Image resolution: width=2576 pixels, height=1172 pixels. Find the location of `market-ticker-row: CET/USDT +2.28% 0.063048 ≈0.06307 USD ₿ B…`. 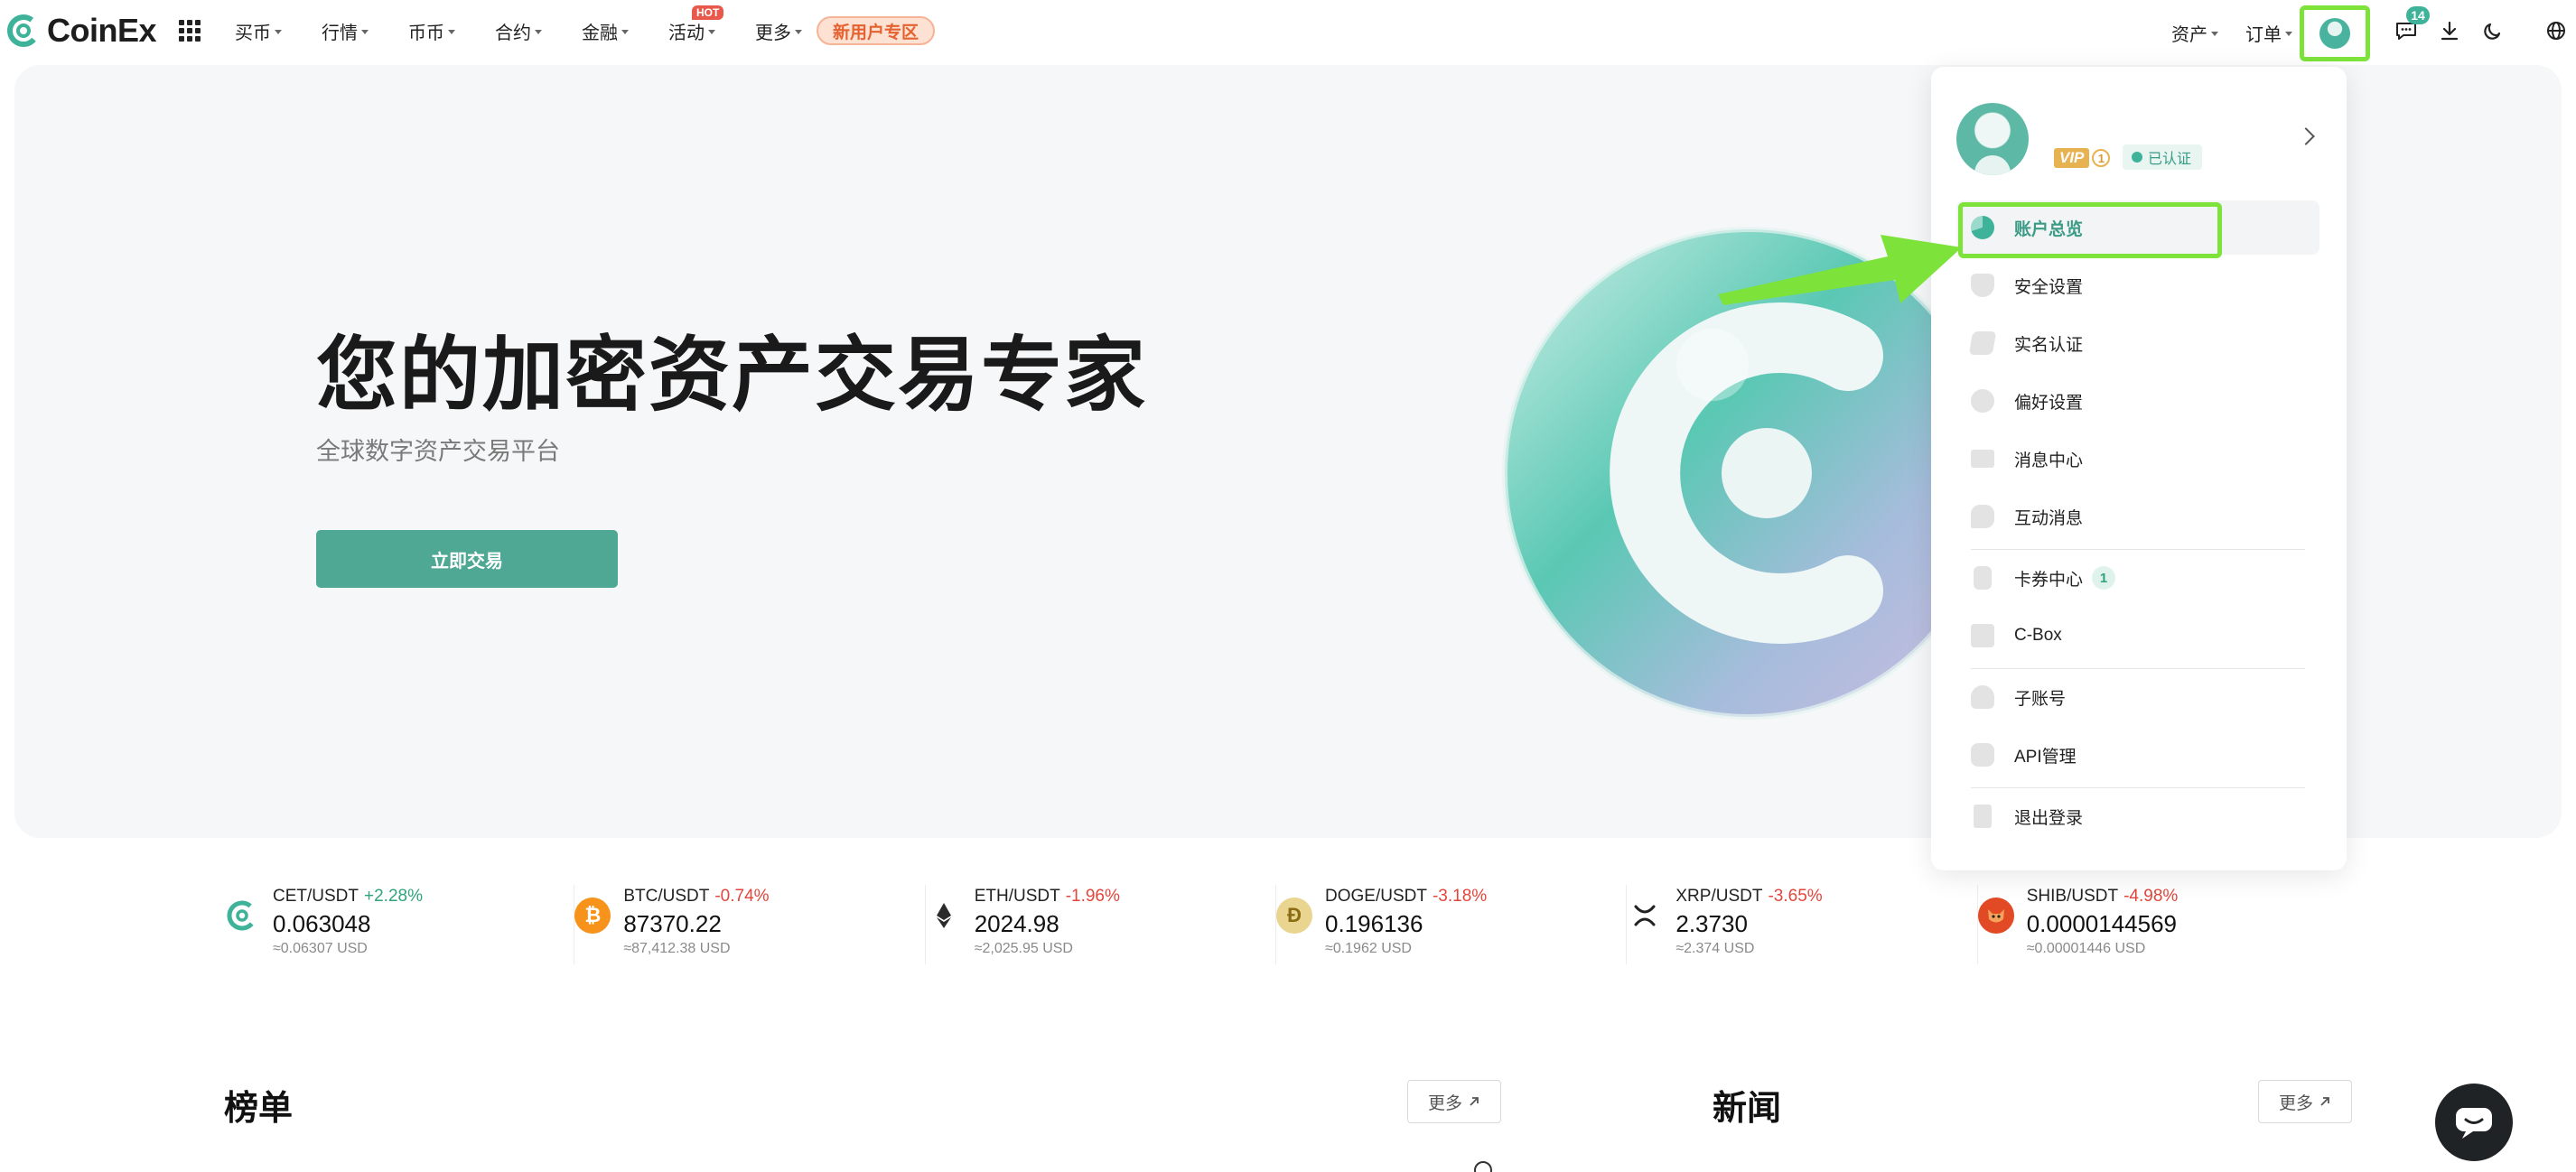

market-ticker-row: CET/USDT +2.28% 0.063048 ≈0.06307 USD ₿ B… is located at coordinates (1276, 928).